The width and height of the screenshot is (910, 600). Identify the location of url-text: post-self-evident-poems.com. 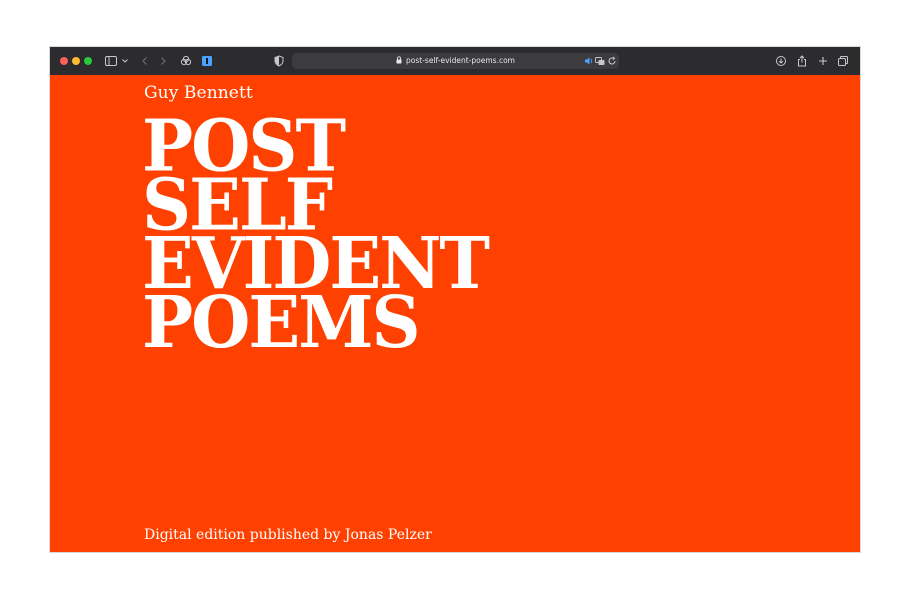
(460, 60).